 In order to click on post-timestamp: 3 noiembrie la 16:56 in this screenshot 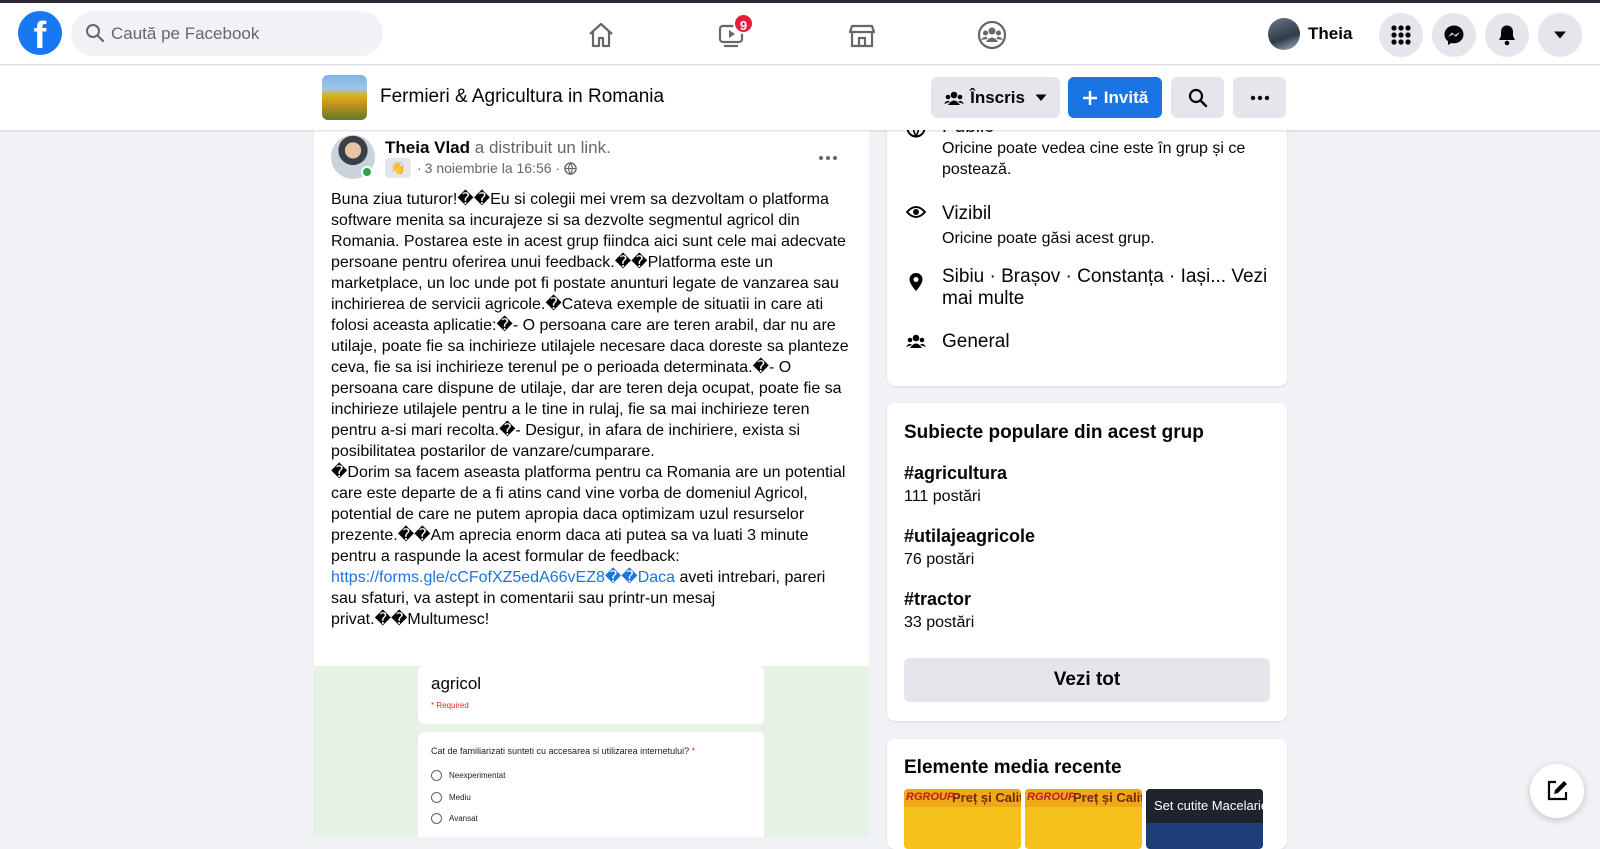, I will do `click(488, 168)`.